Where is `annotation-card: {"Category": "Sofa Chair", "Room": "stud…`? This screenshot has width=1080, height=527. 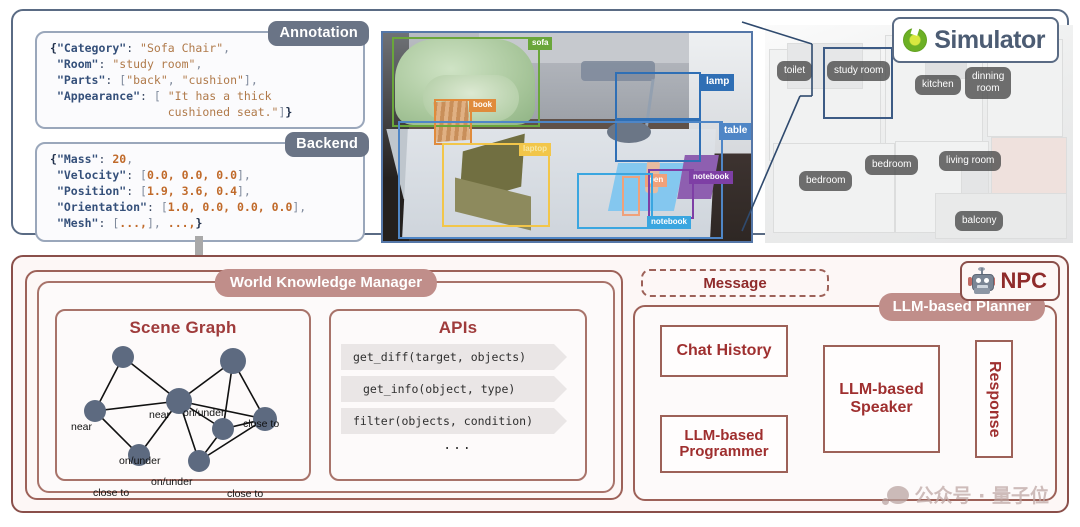 annotation-card: {"Category": "Sofa Chair", "Room": "stud… is located at coordinates (202, 75).